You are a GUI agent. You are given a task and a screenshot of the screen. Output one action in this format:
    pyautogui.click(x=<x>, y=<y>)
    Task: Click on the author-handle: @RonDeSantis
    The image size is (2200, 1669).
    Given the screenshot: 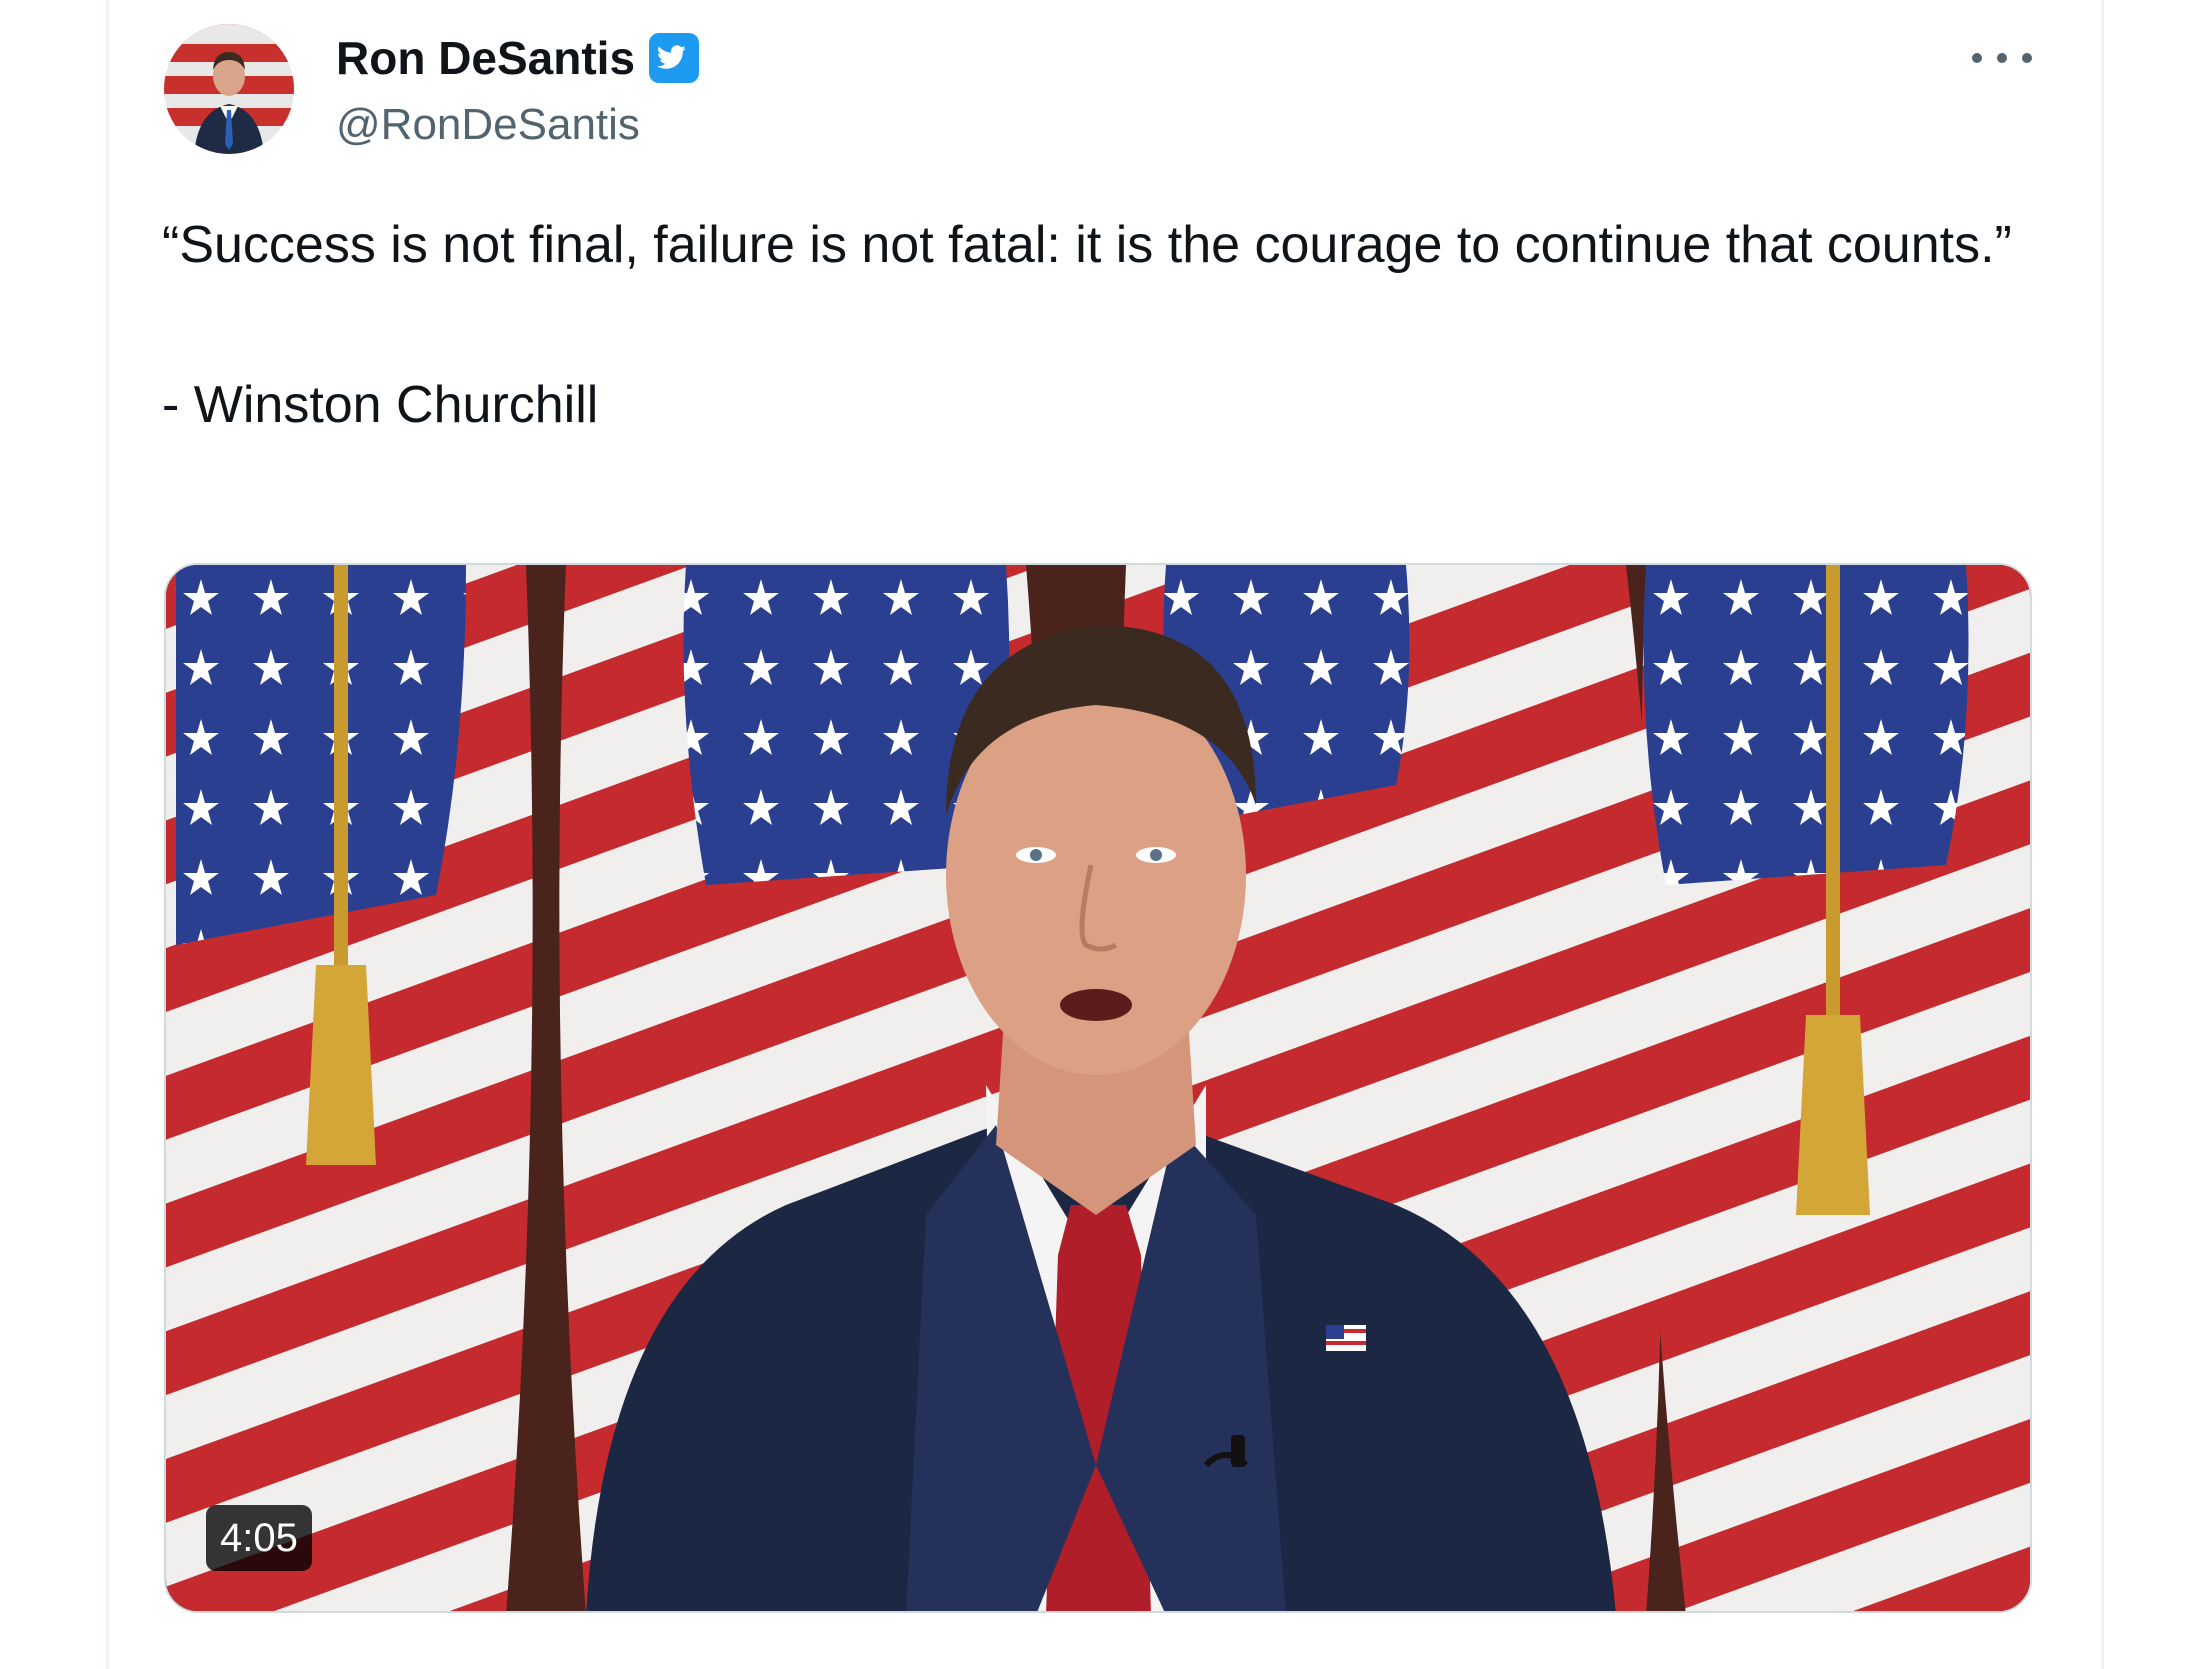 What is the action you would take?
    pyautogui.click(x=488, y=125)
    